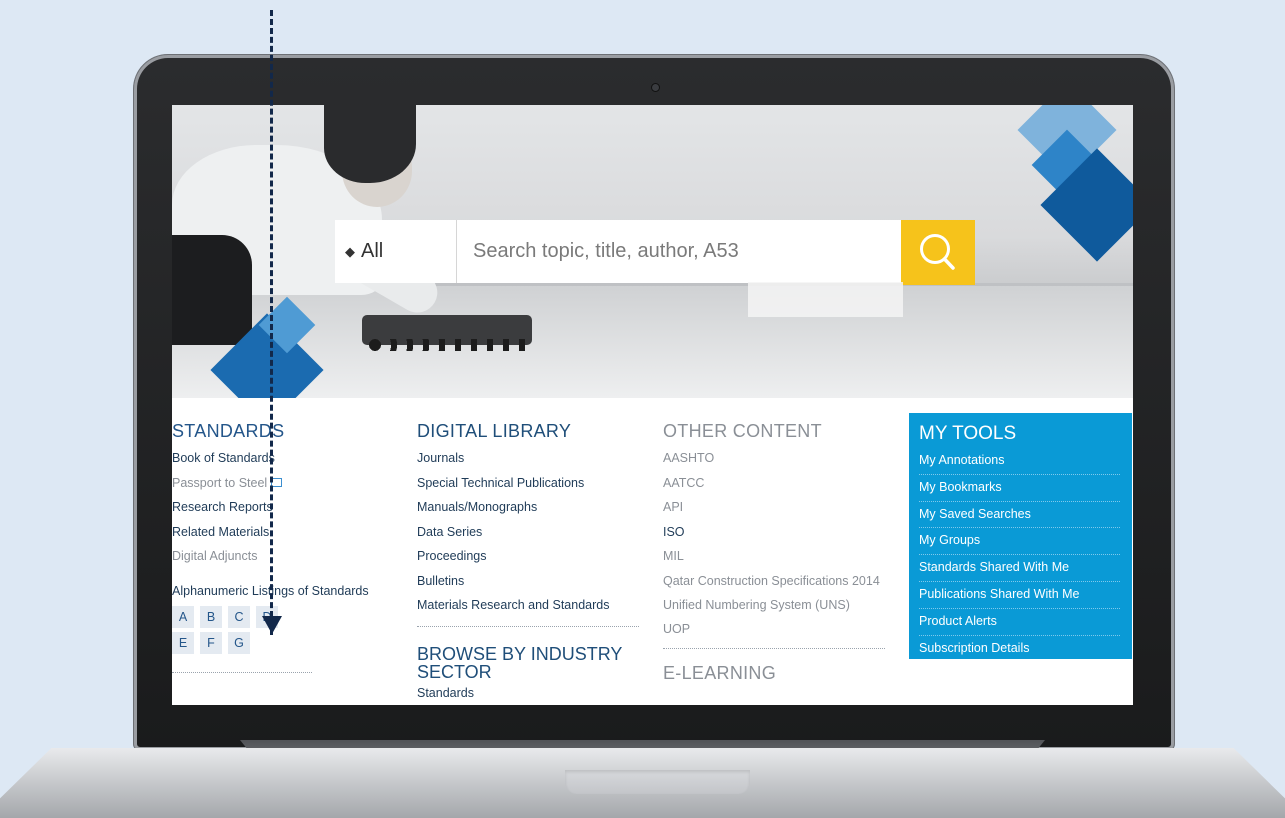 This screenshot has height=818, width=1285. What do you see at coordinates (720, 672) in the screenshot?
I see `elearning-heading: E-LEARNING` at bounding box center [720, 672].